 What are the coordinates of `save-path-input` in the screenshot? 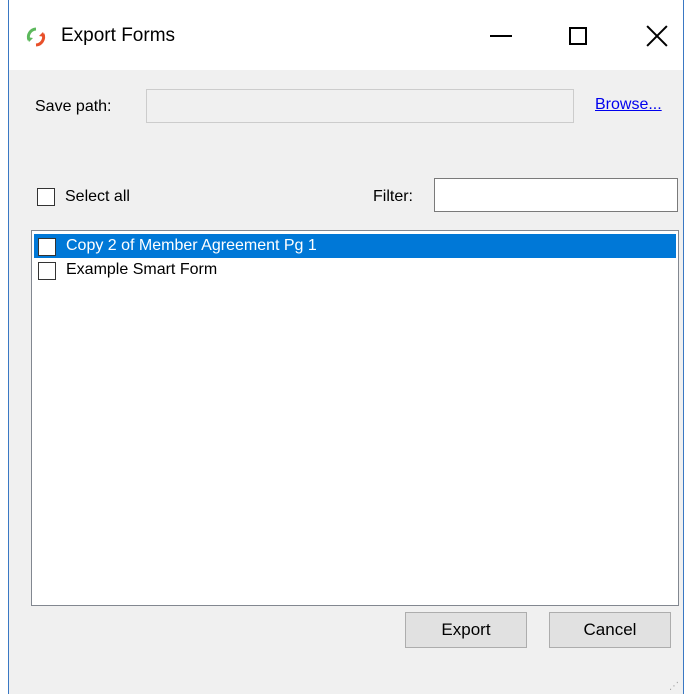 It's located at (360, 106).